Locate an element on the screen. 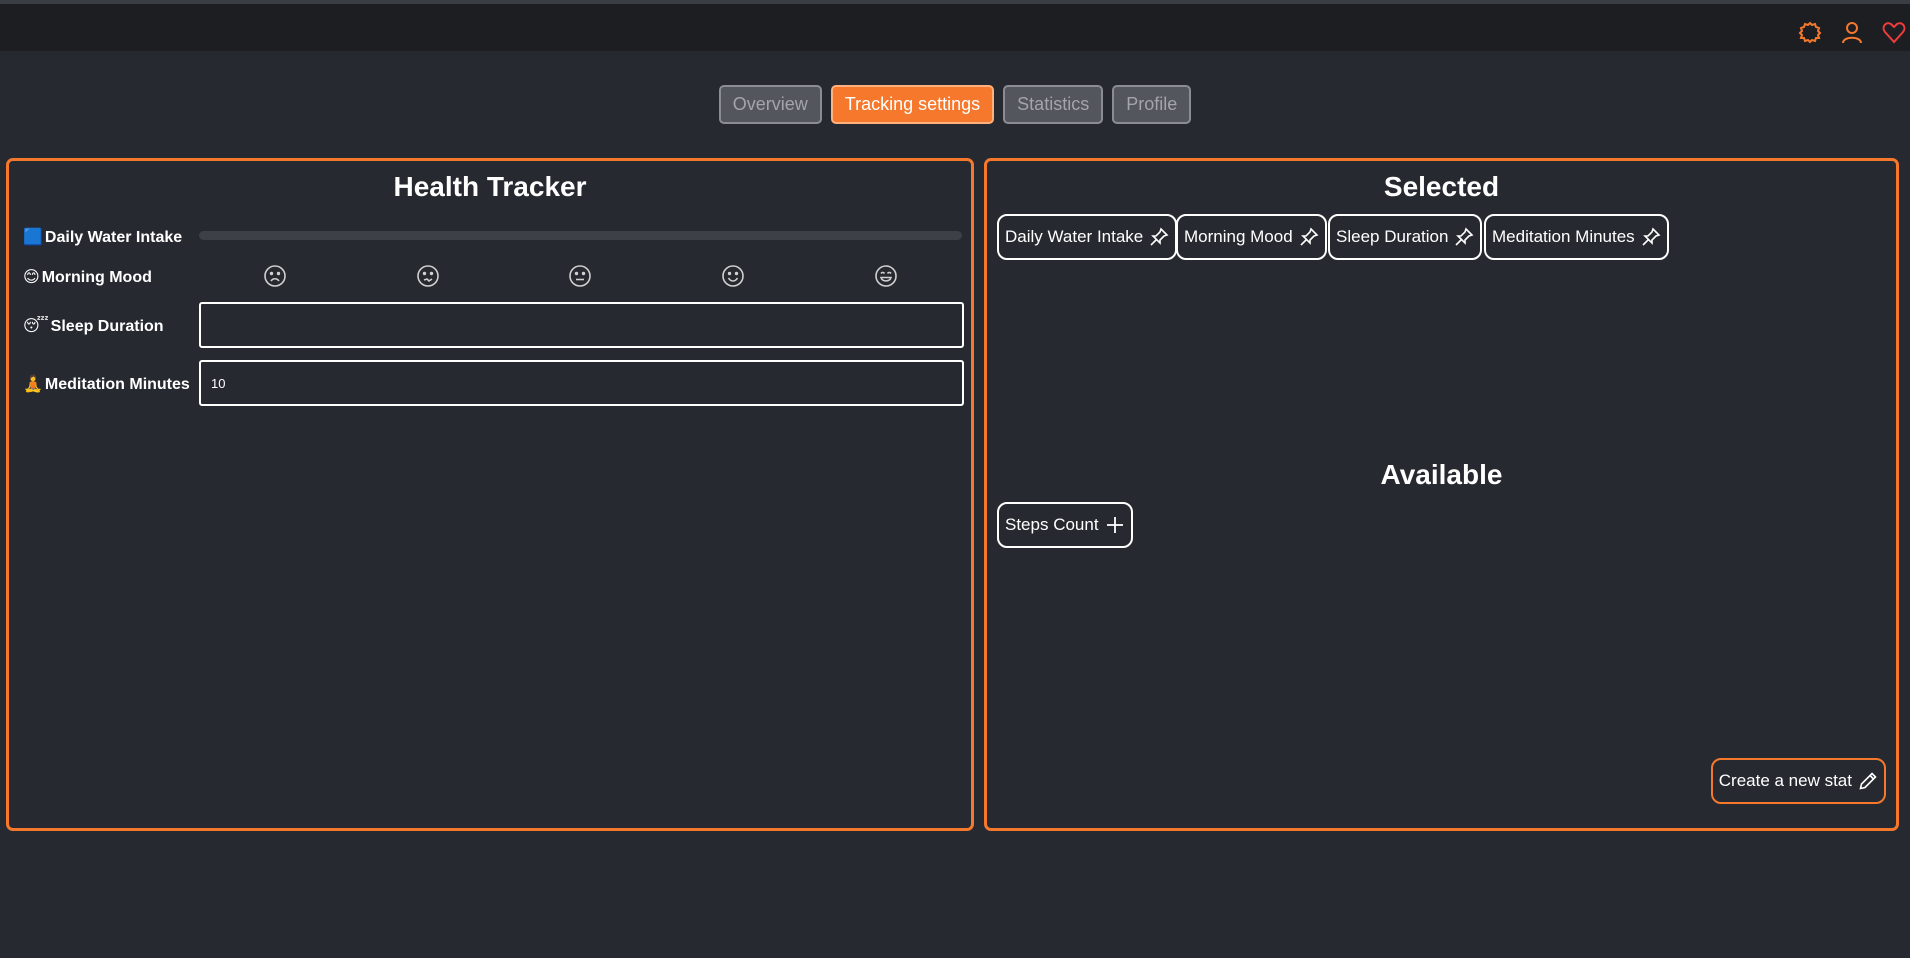  morning-mood-label: 😊 Morning Mood is located at coordinates (87, 277).